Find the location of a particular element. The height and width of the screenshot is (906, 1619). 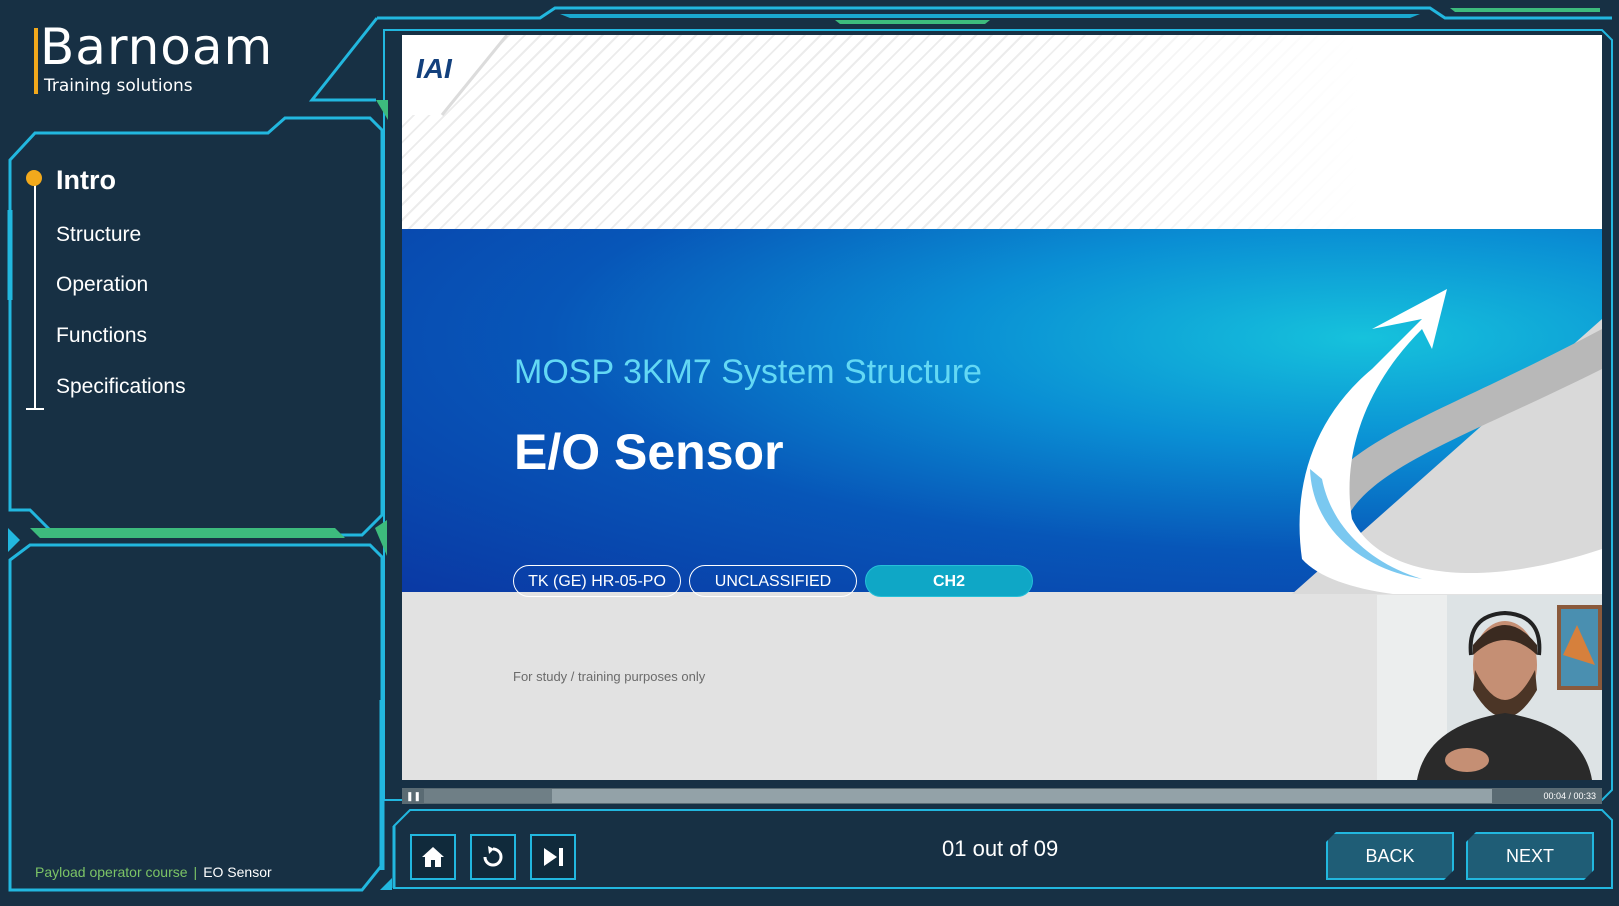

logo-bar is located at coordinates (36, 61).